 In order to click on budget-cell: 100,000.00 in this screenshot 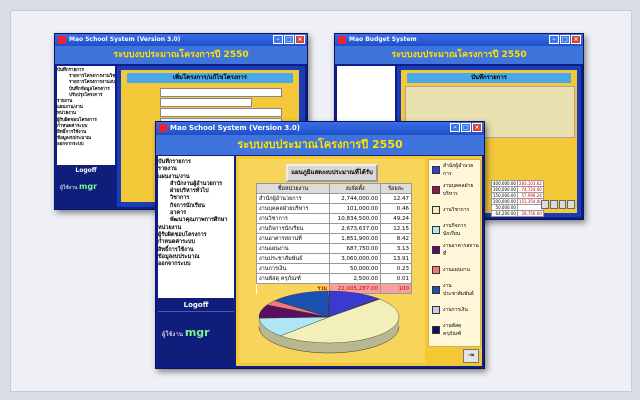, I will do `click(504, 189)`.